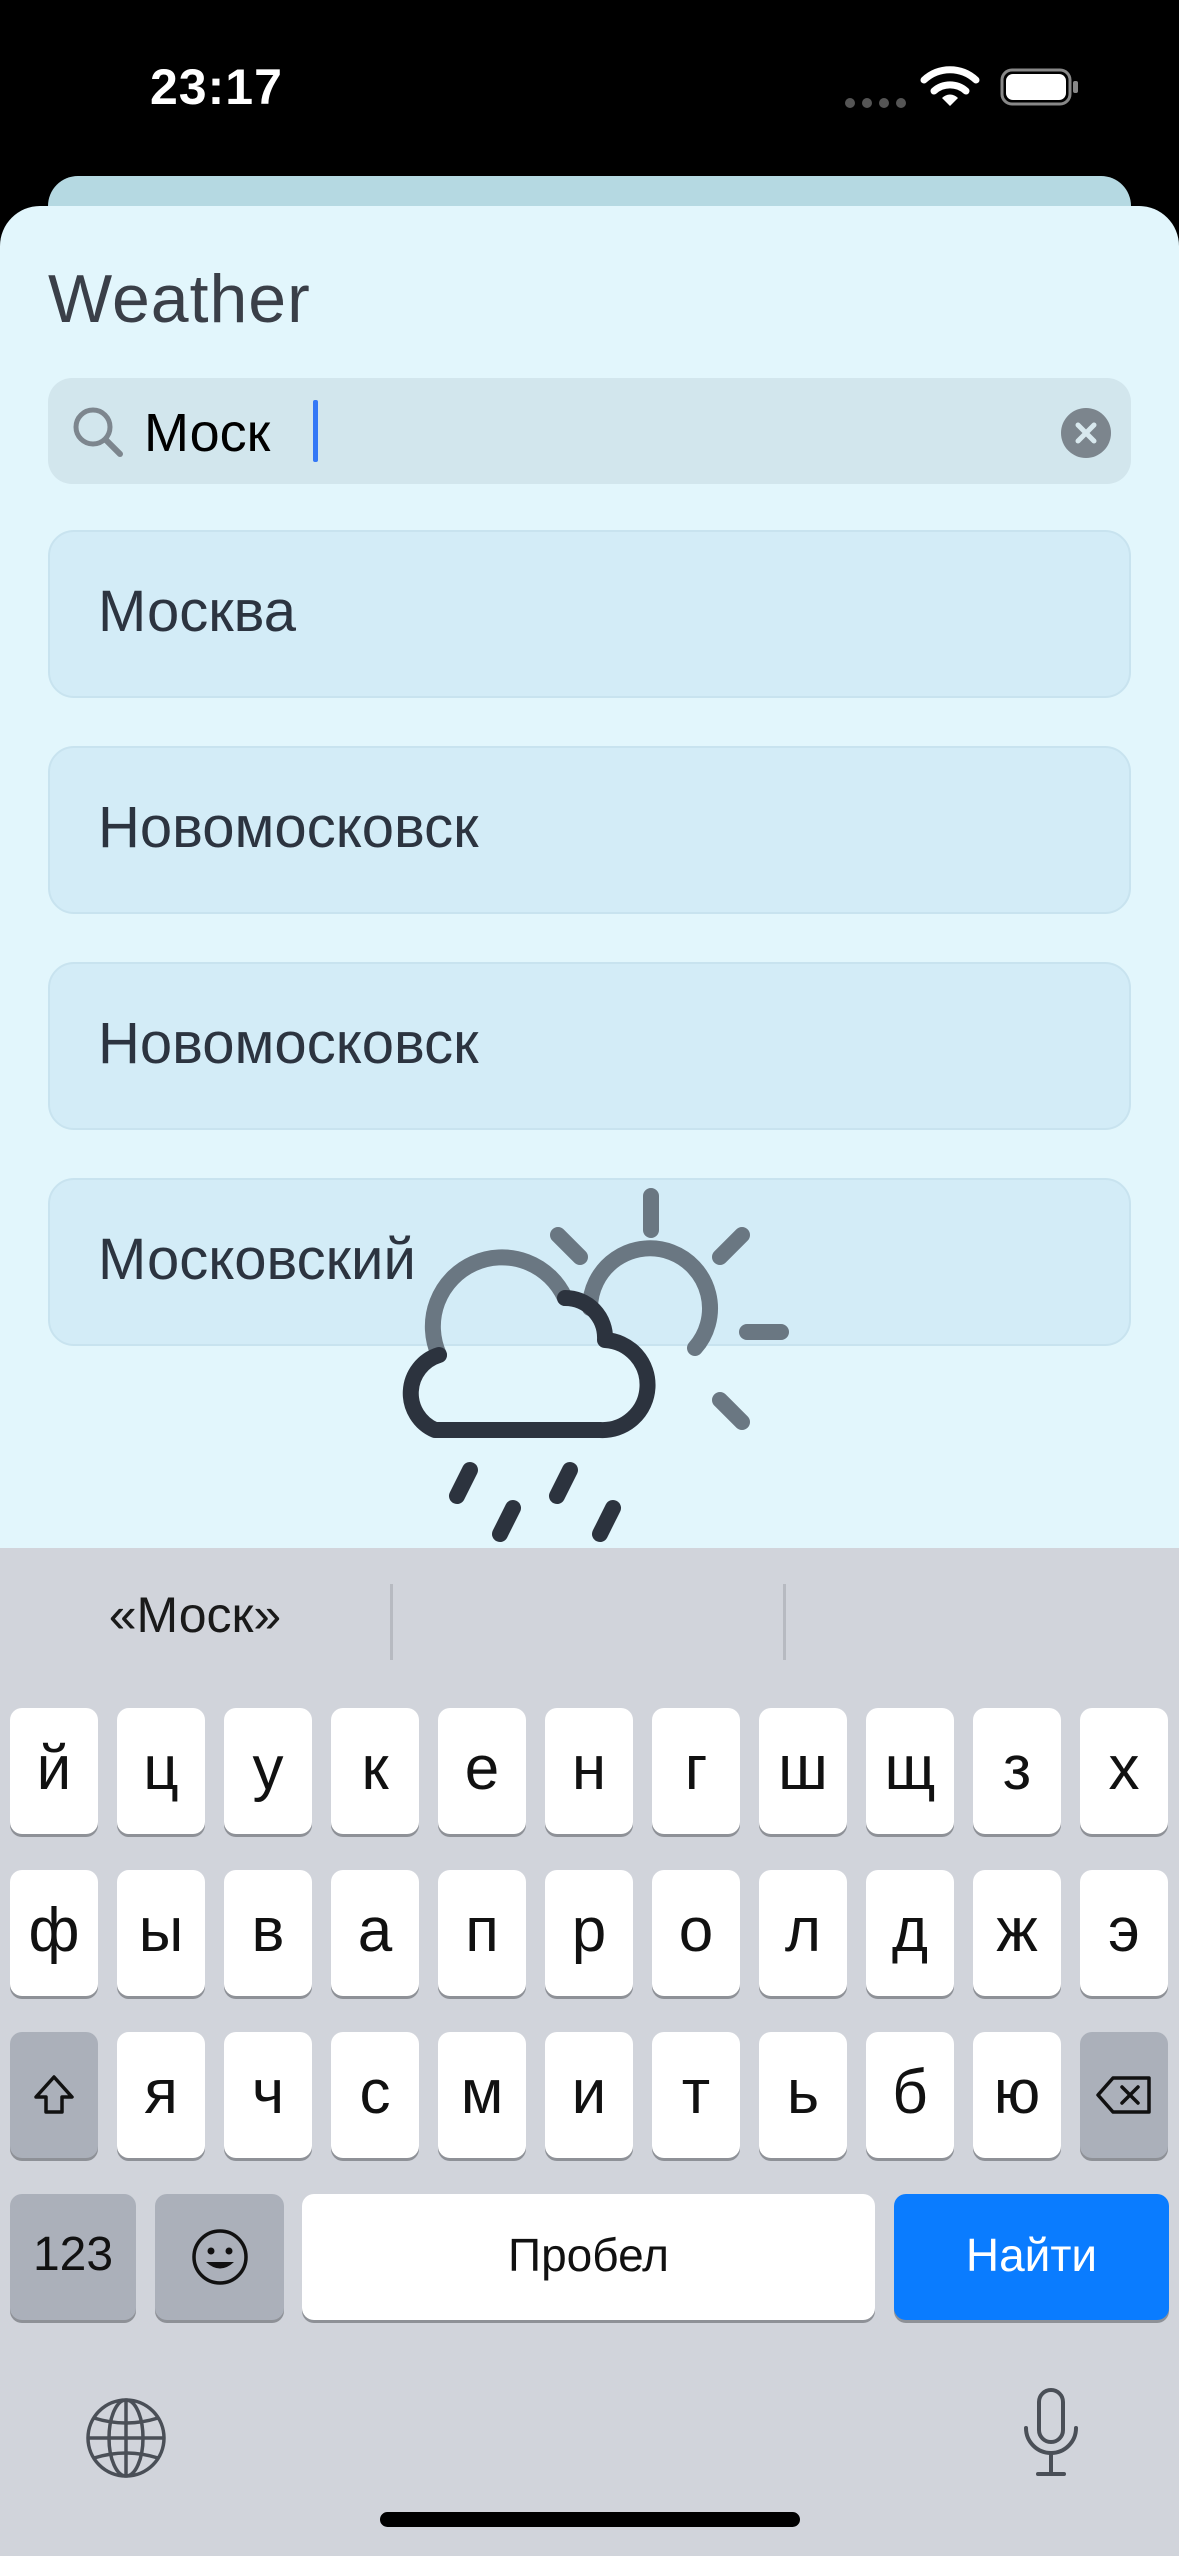 The width and height of the screenshot is (1179, 2556). What do you see at coordinates (482, 2095) in the screenshot?
I see `key: м` at bounding box center [482, 2095].